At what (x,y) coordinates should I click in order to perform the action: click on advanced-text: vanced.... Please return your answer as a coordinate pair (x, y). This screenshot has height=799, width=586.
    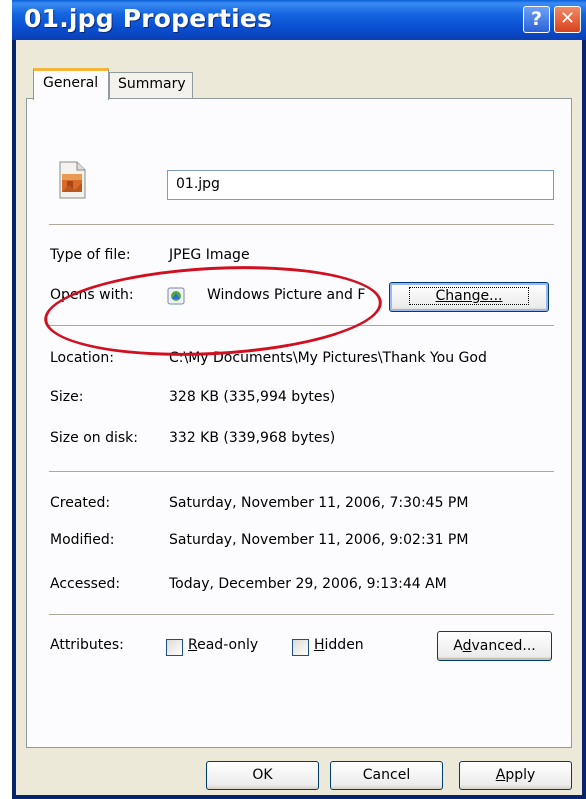
    Looking at the image, I should click on (503, 646).